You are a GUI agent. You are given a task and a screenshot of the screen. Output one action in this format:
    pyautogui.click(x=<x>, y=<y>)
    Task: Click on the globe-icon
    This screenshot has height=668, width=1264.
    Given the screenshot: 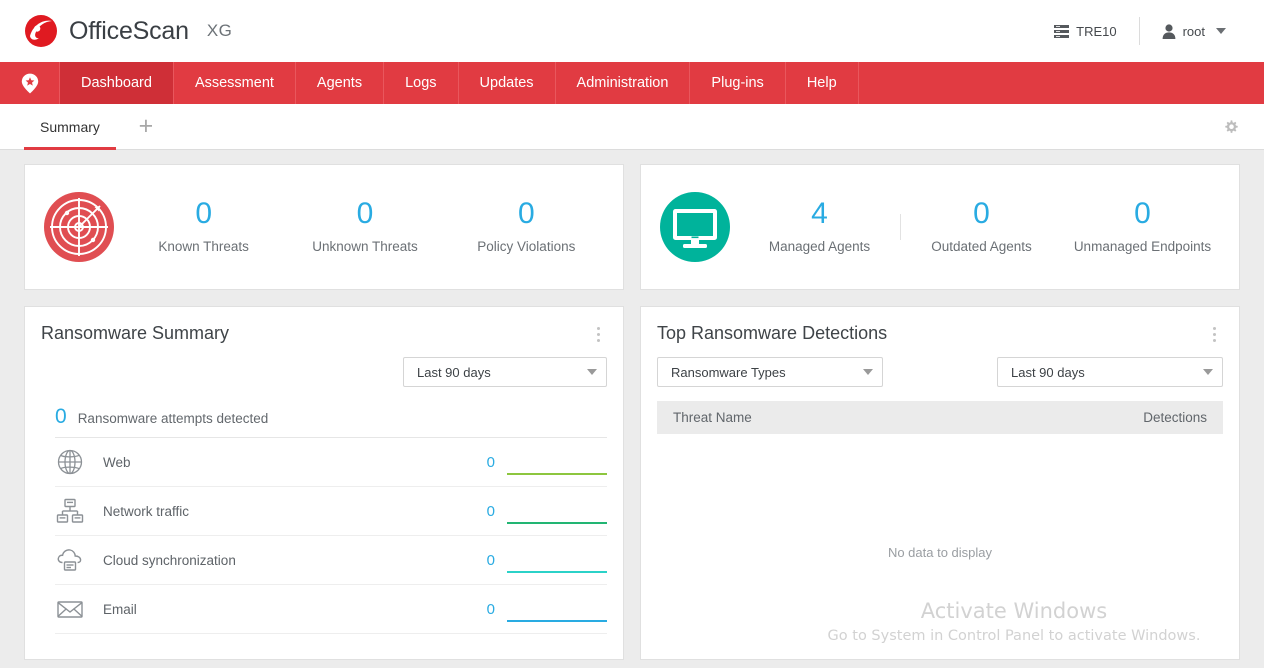 What is the action you would take?
    pyautogui.click(x=70, y=462)
    